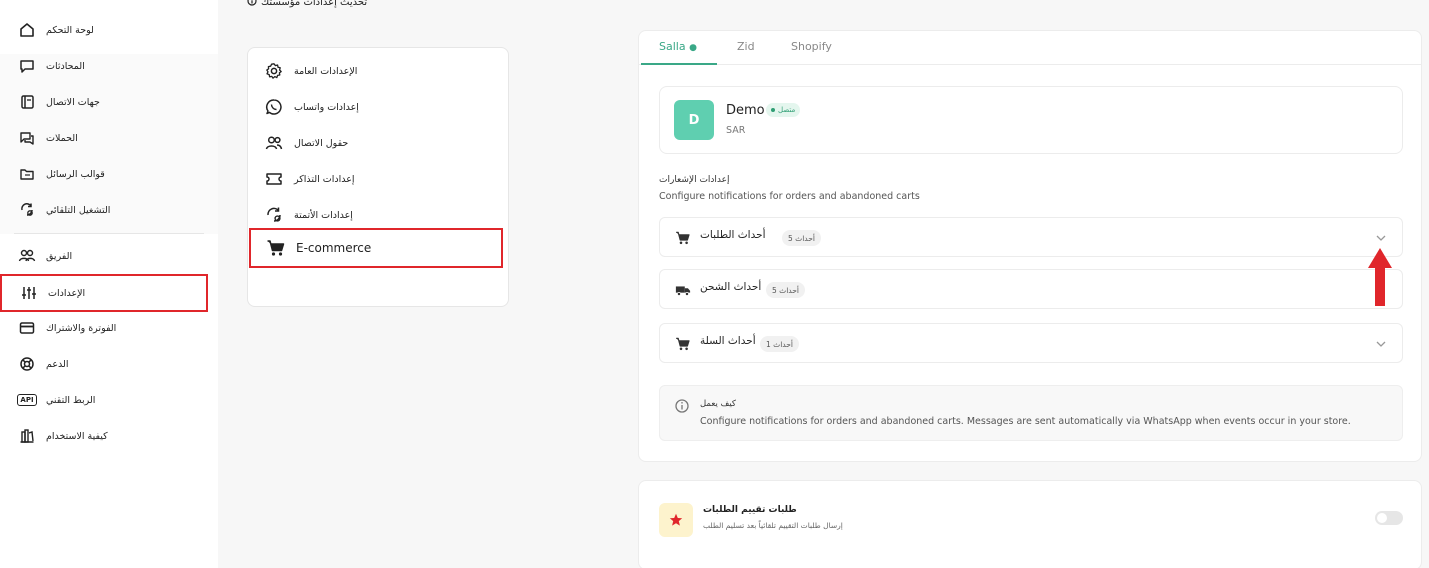 This screenshot has height=568, width=1429. Describe the element at coordinates (70, 30) in the screenshot. I see `sidebar-item-label: لوحة التحكم` at that location.